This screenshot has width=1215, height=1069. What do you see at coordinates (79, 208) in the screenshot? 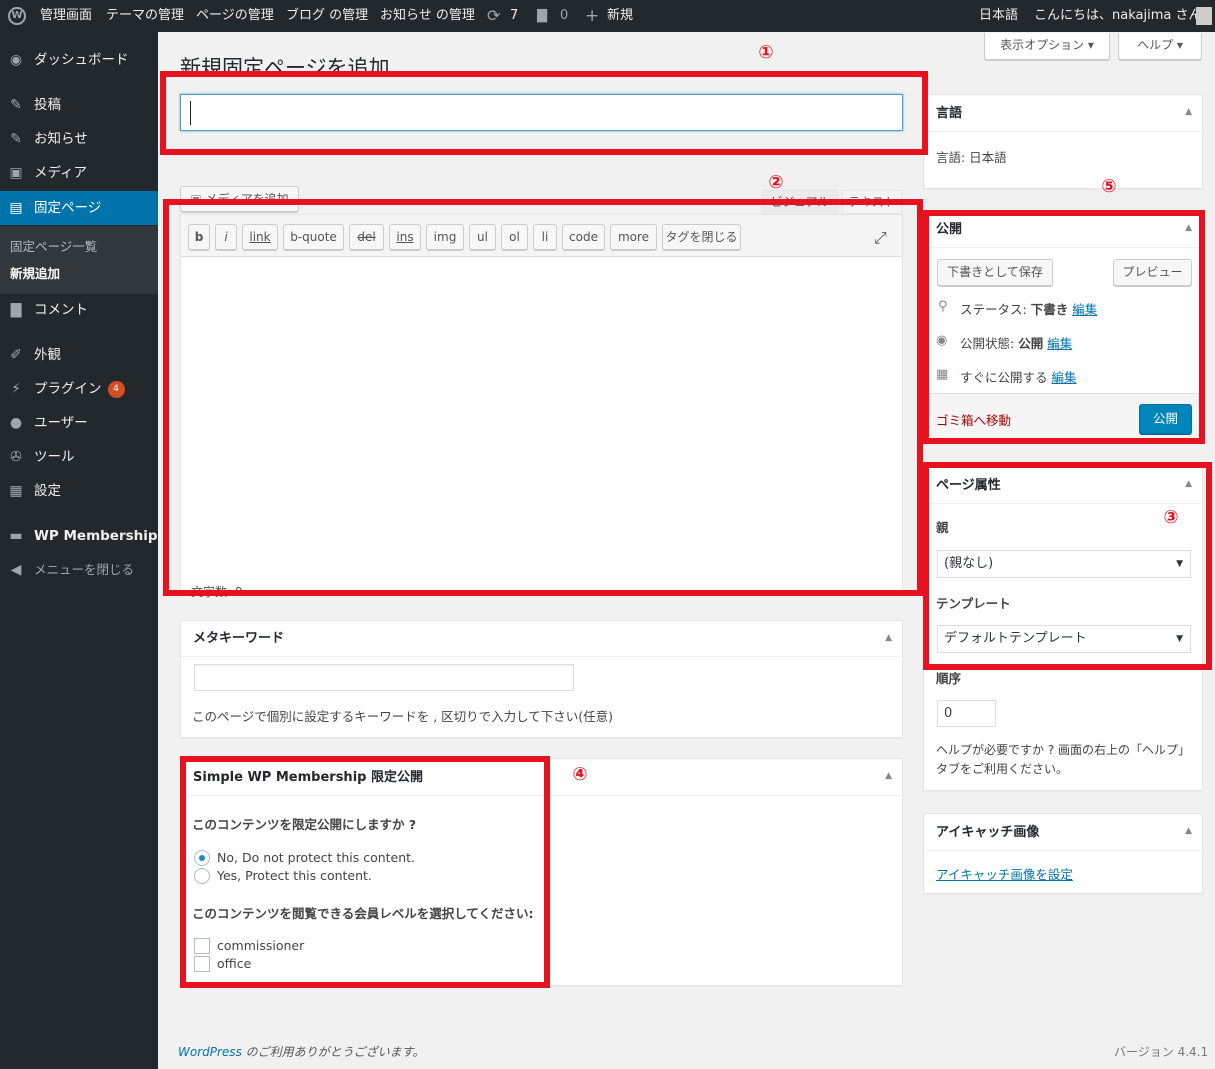
I see `menu-pages: ▤ 固定ページ` at bounding box center [79, 208].